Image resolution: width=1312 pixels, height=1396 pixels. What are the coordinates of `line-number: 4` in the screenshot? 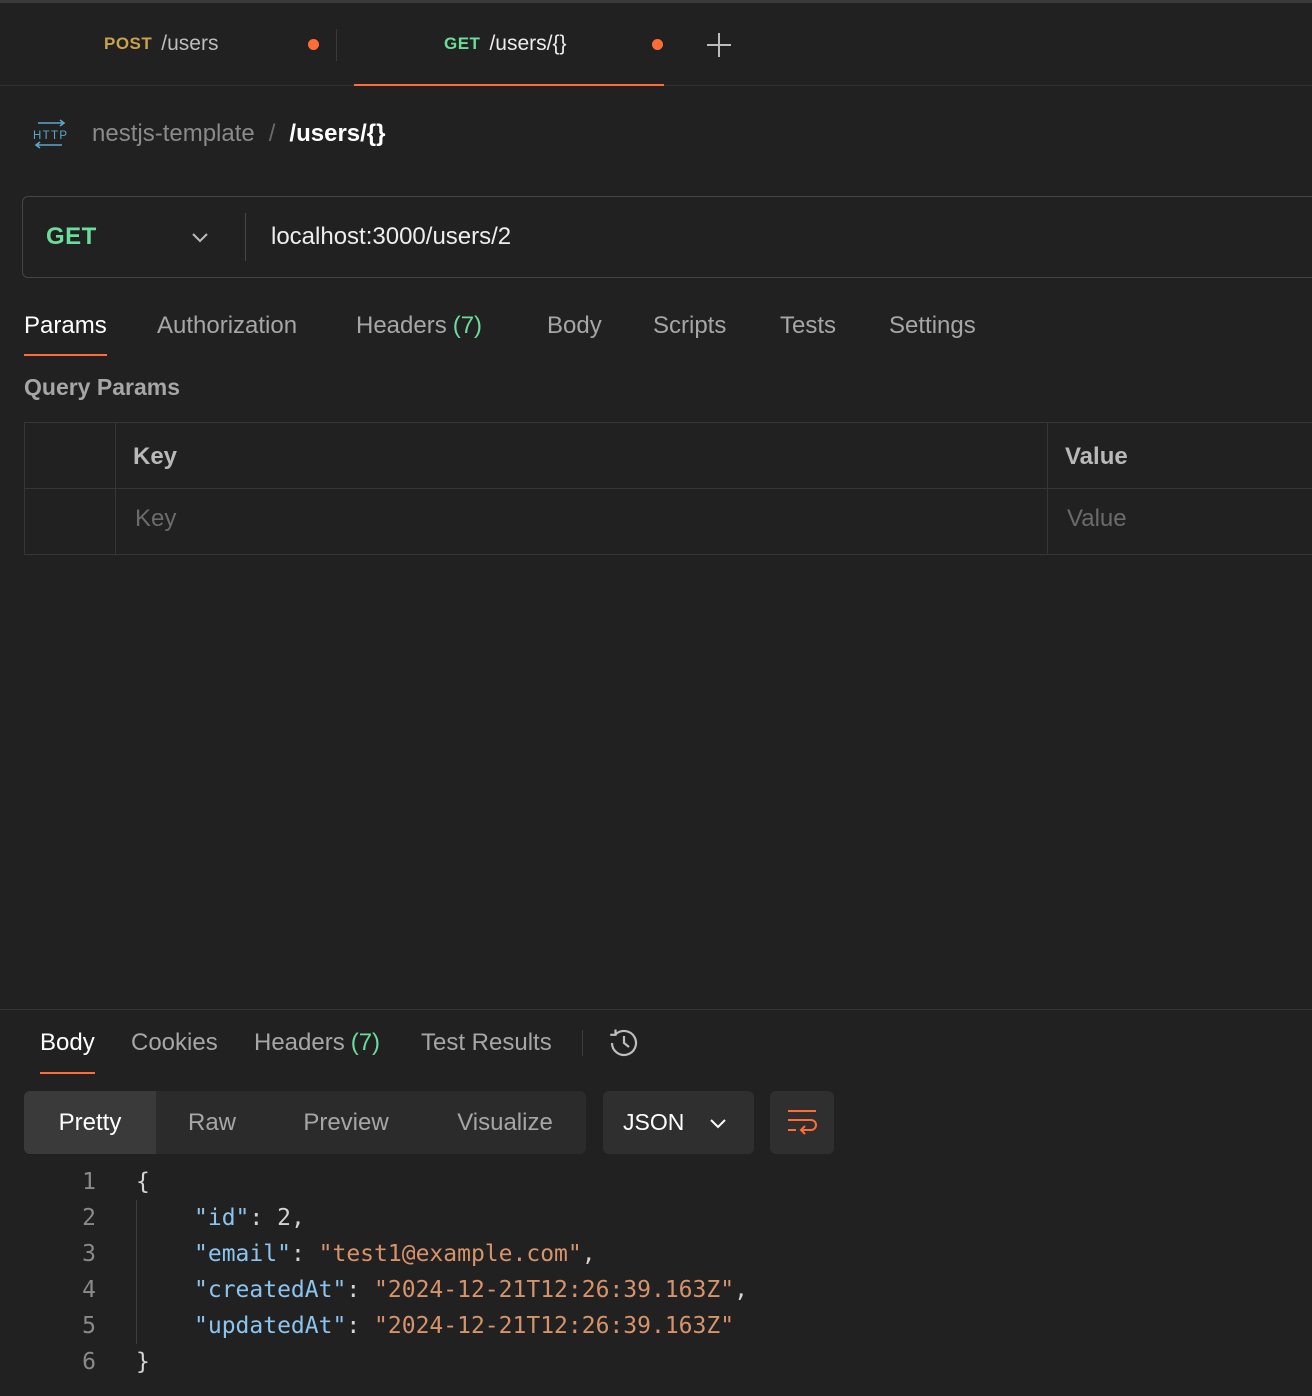 It's located at (89, 1290).